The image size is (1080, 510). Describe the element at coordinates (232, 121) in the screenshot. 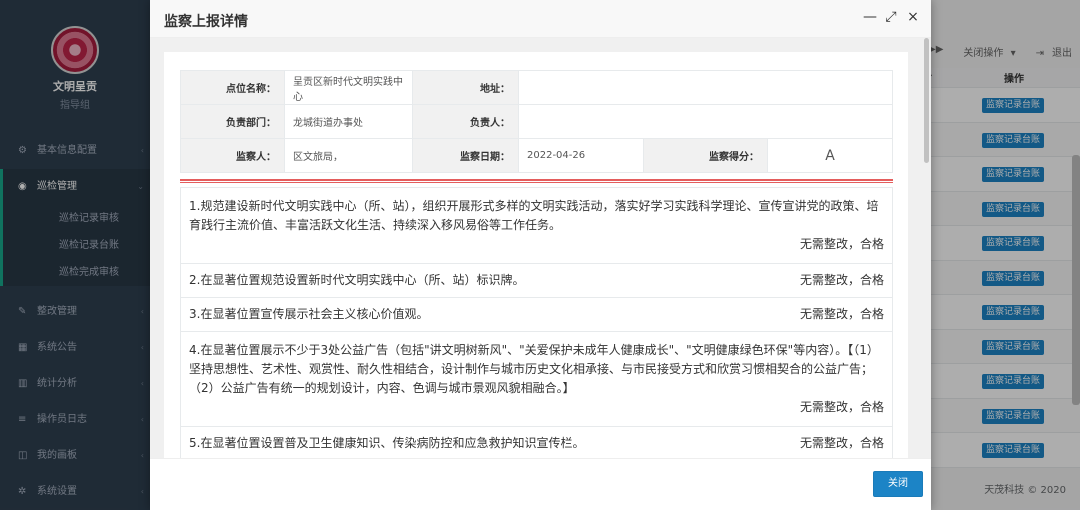

I see `dept-label: 负责部门：` at that location.